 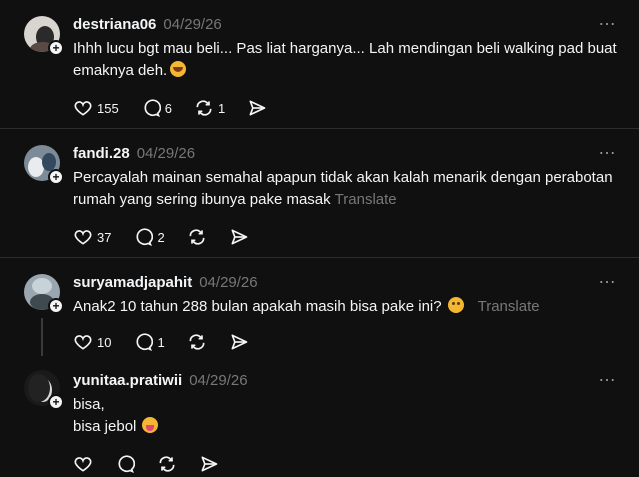 I want to click on action-bar: 37 2, so click(x=346, y=237).